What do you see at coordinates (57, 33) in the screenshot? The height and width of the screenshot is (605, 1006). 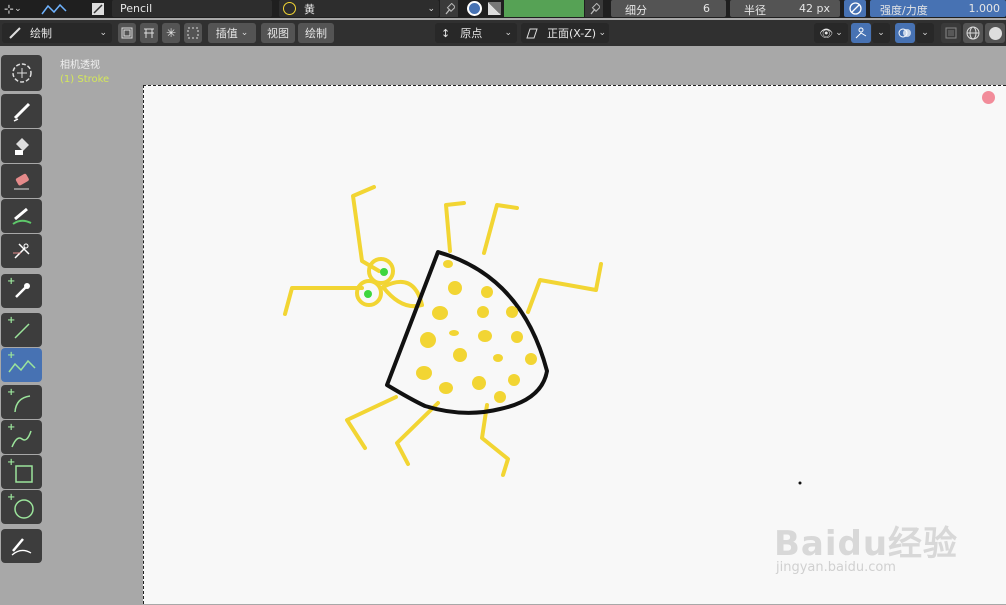 I see `mode-selector: 绘制 ⌄` at bounding box center [57, 33].